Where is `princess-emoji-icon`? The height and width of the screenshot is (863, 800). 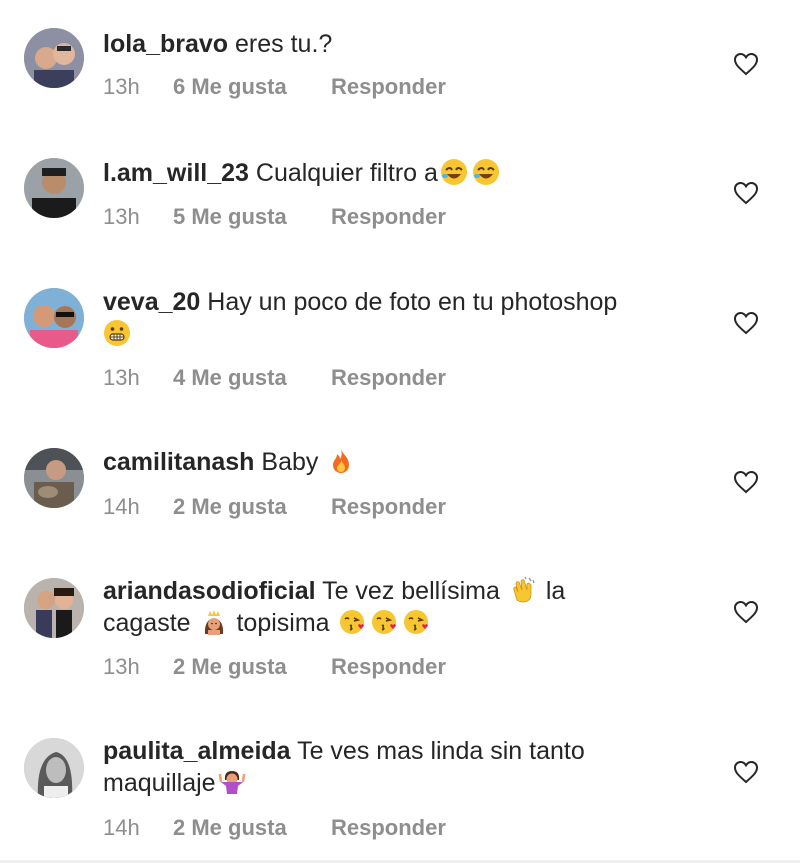 princess-emoji-icon is located at coordinates (214, 622).